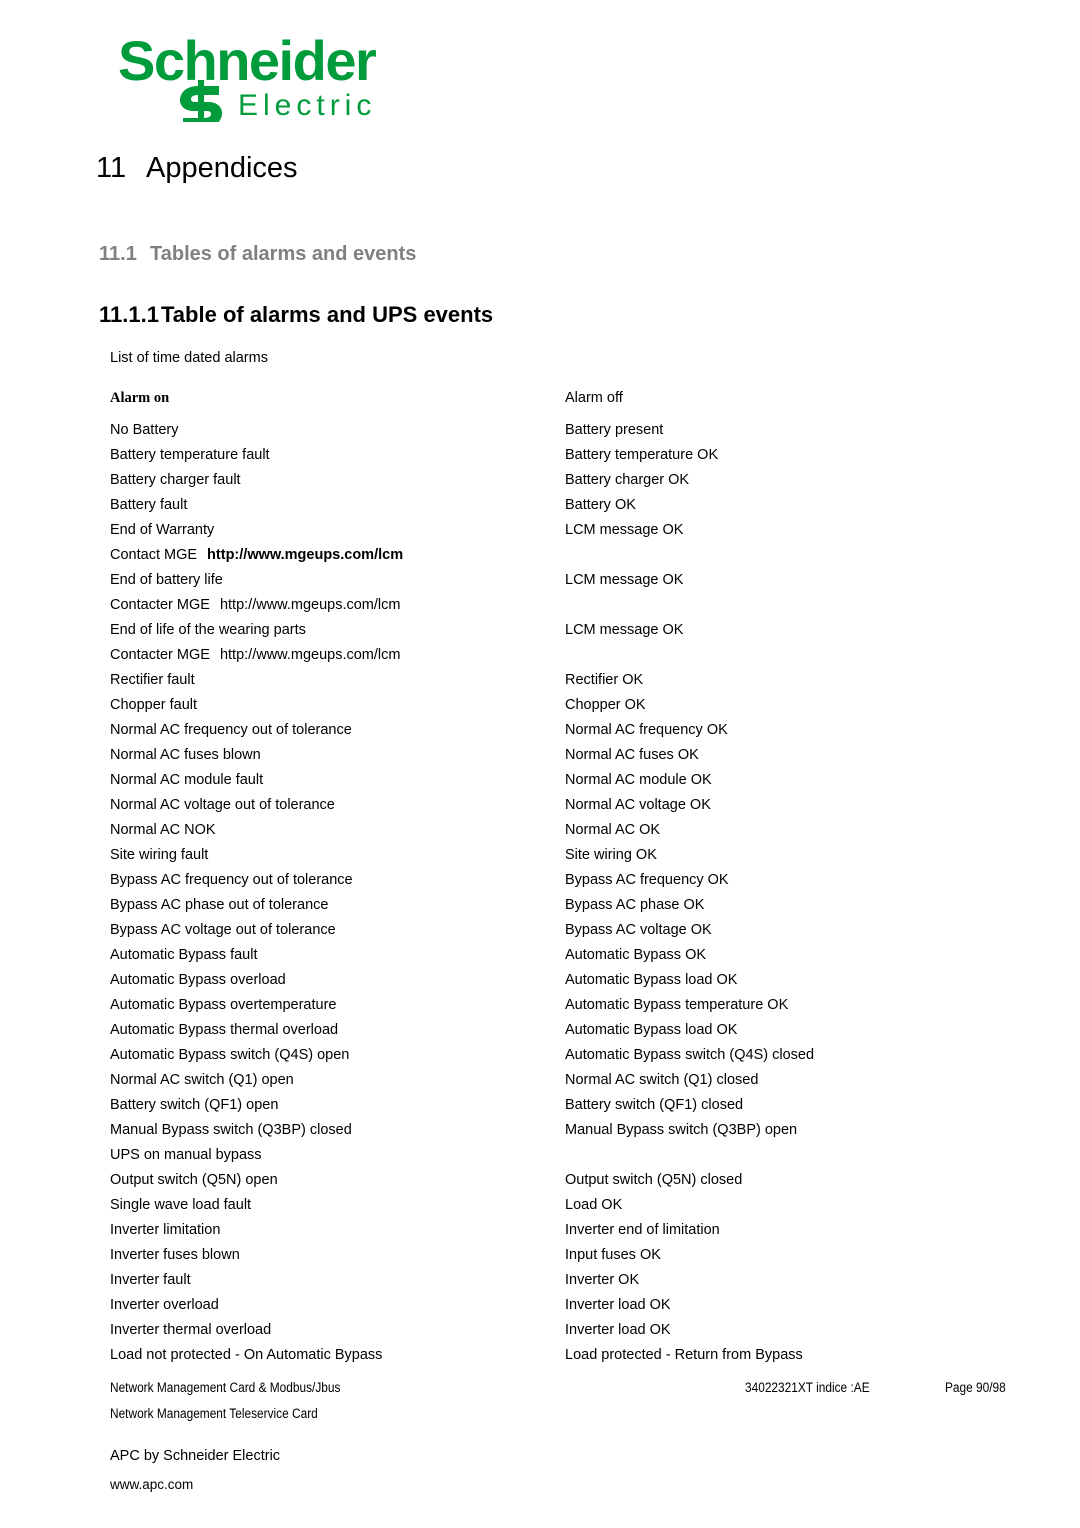 Image resolution: width=1080 pixels, height=1528 pixels. What do you see at coordinates (175, 480) in the screenshot?
I see `cell-alarm-on: Battery charger fault` at bounding box center [175, 480].